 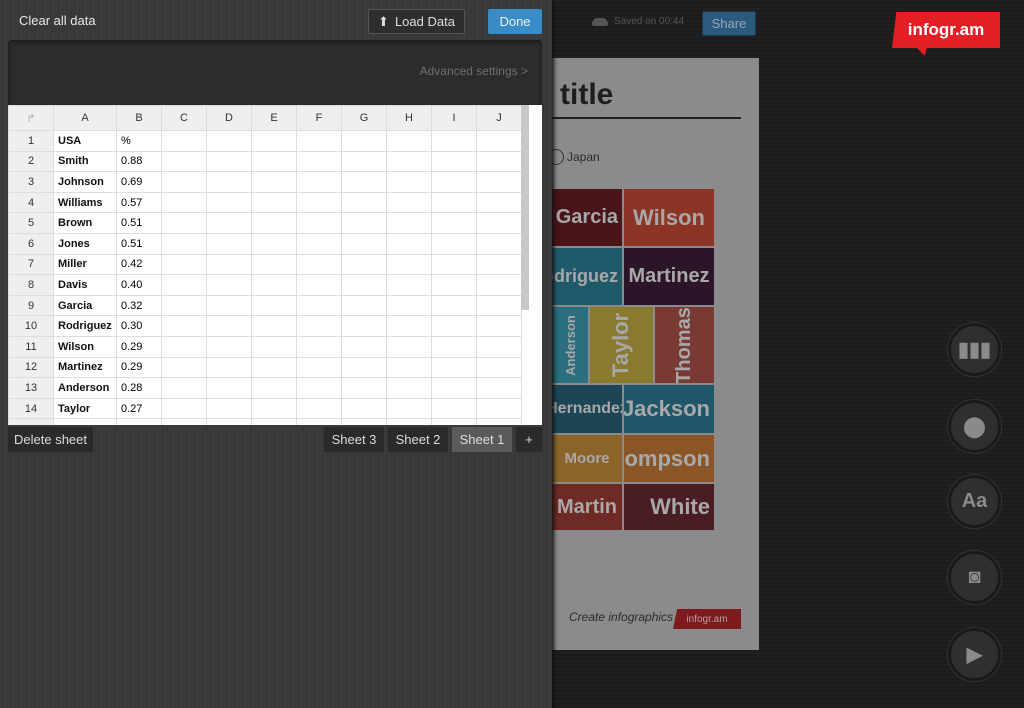 I want to click on cell: %, so click(x=139, y=141).